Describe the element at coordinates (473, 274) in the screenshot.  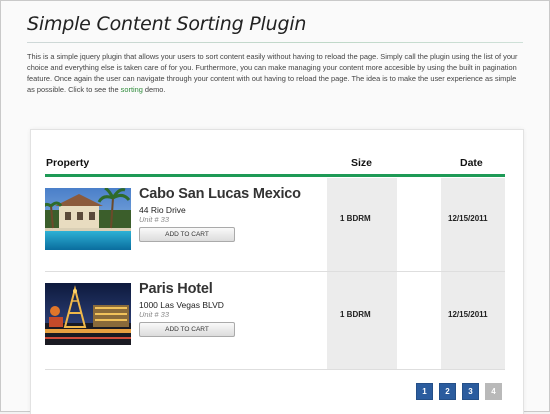
I see `date-column-bg` at that location.